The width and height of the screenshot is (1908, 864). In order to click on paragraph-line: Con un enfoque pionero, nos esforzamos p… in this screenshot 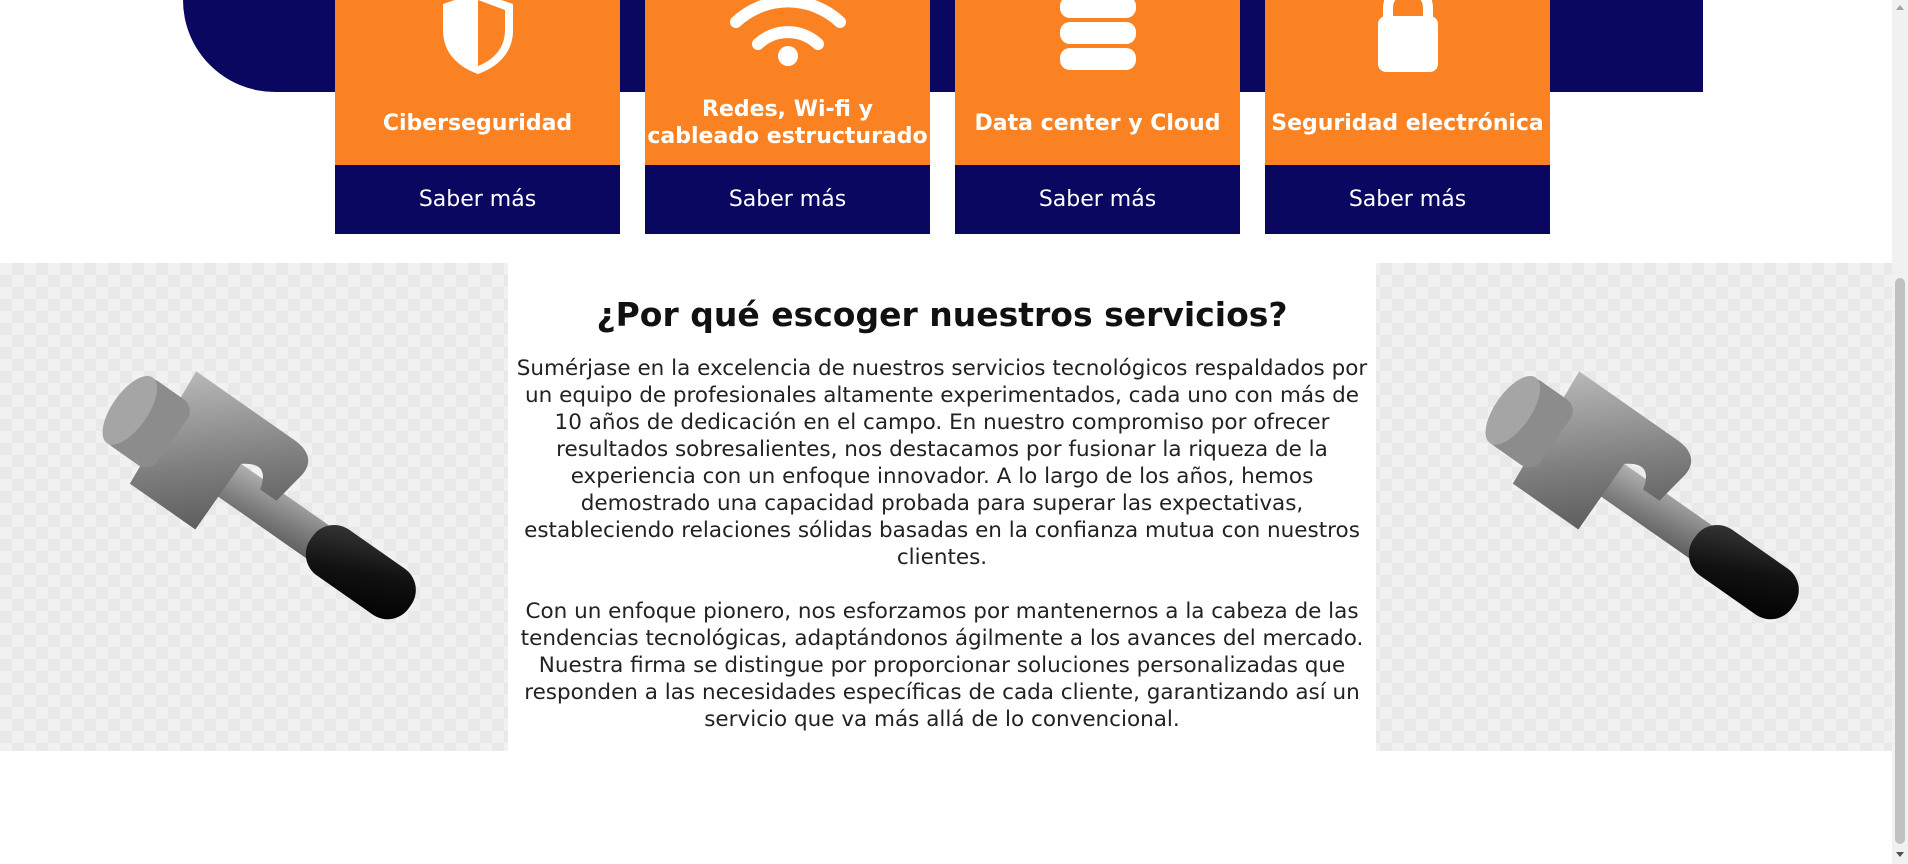, I will do `click(942, 611)`.